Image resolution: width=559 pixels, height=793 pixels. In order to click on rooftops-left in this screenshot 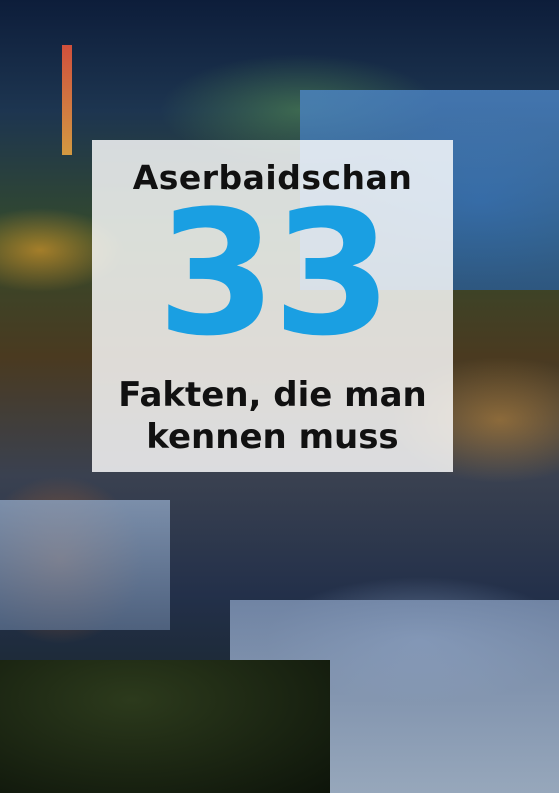, I will do `click(85, 565)`.